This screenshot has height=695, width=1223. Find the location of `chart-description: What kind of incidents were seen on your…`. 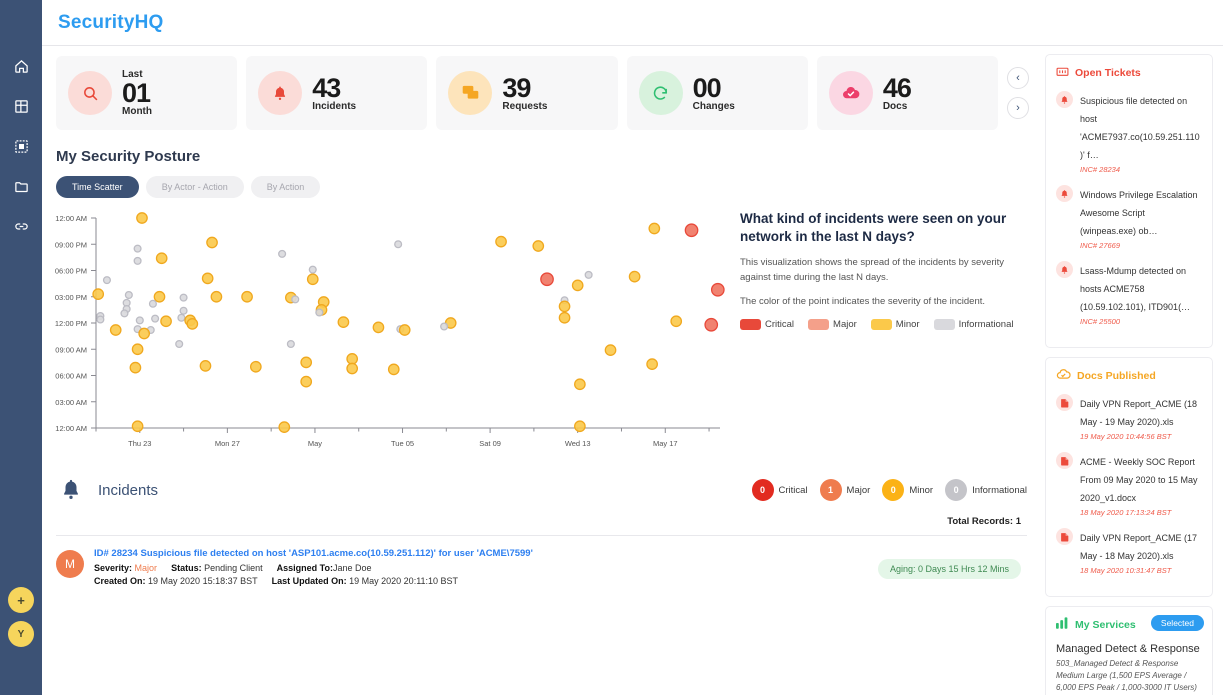

chart-description: What kind of incidents were seen on your… is located at coordinates (879, 335).